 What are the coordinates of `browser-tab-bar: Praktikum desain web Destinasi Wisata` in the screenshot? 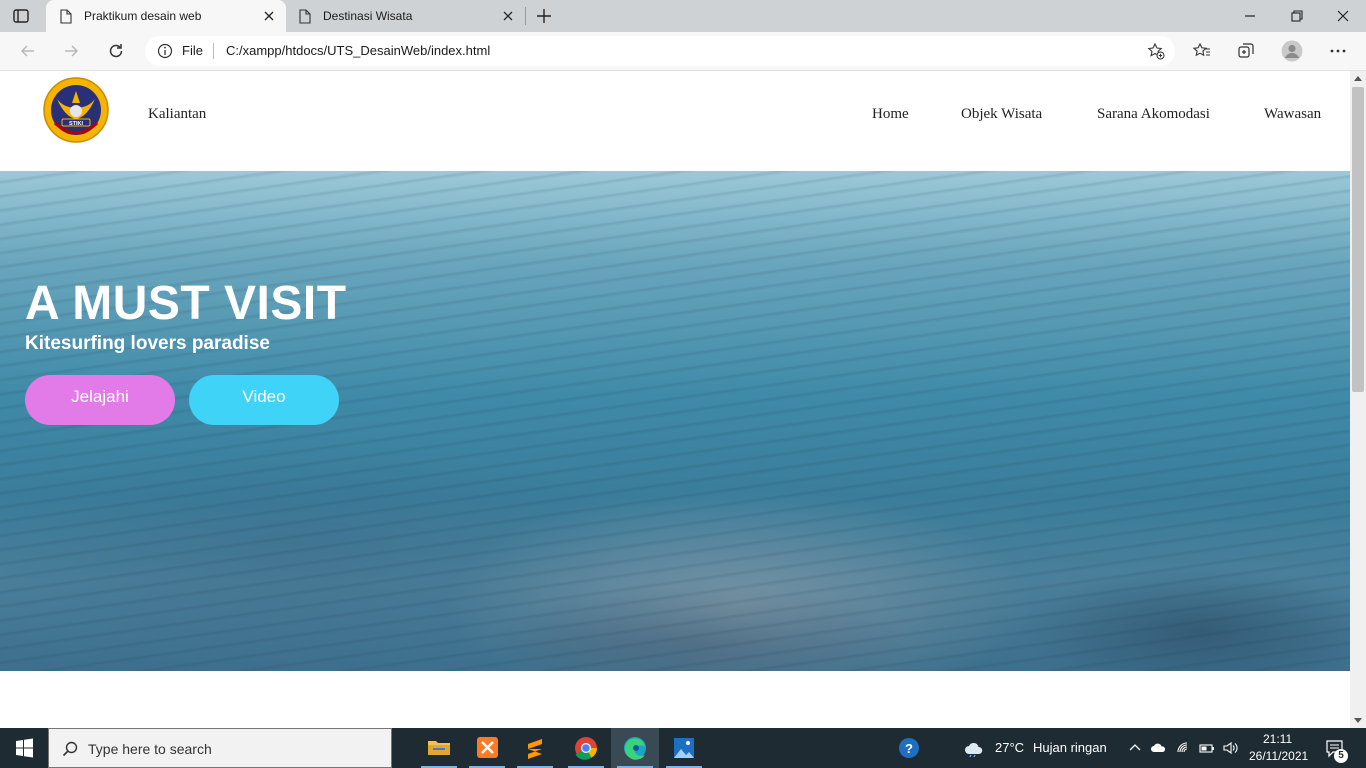 It's located at (683, 16).